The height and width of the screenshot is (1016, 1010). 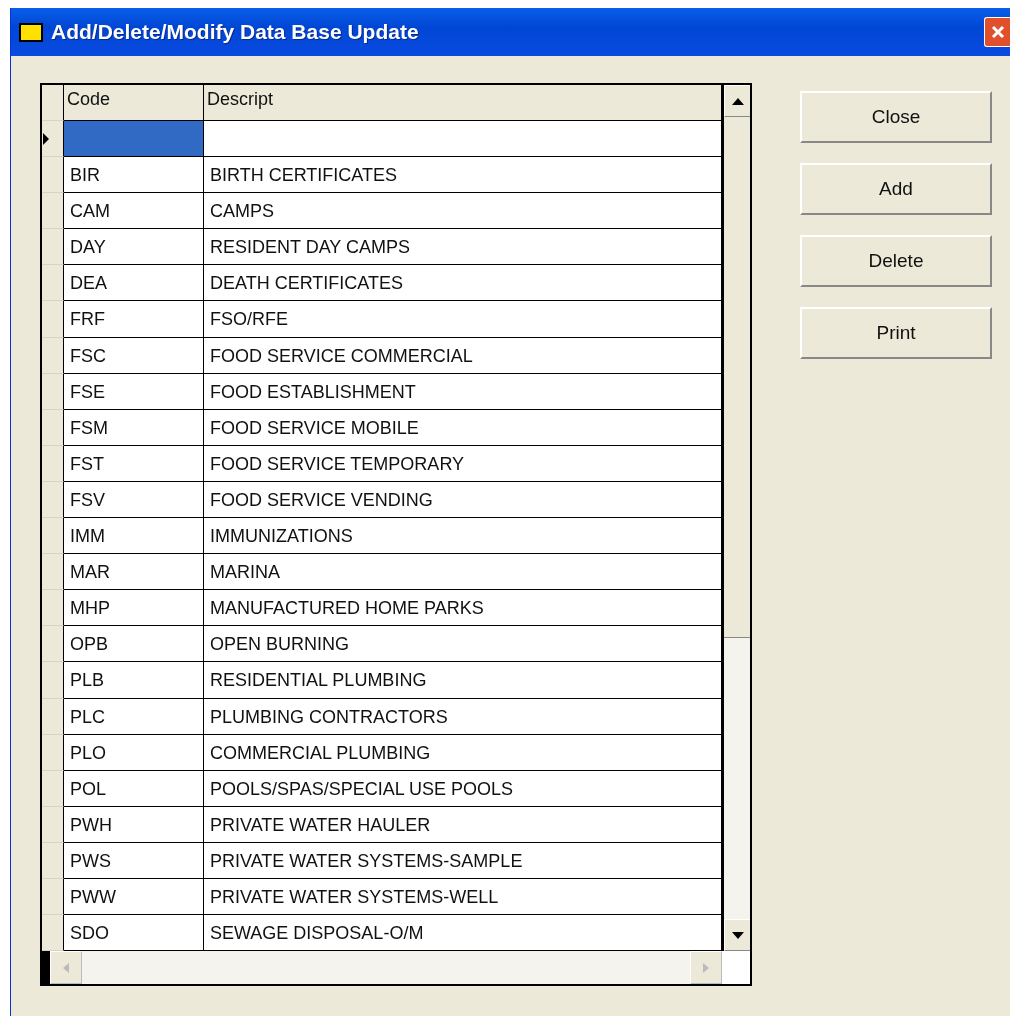 What do you see at coordinates (134, 391) in the screenshot?
I see `table-cell: FSE` at bounding box center [134, 391].